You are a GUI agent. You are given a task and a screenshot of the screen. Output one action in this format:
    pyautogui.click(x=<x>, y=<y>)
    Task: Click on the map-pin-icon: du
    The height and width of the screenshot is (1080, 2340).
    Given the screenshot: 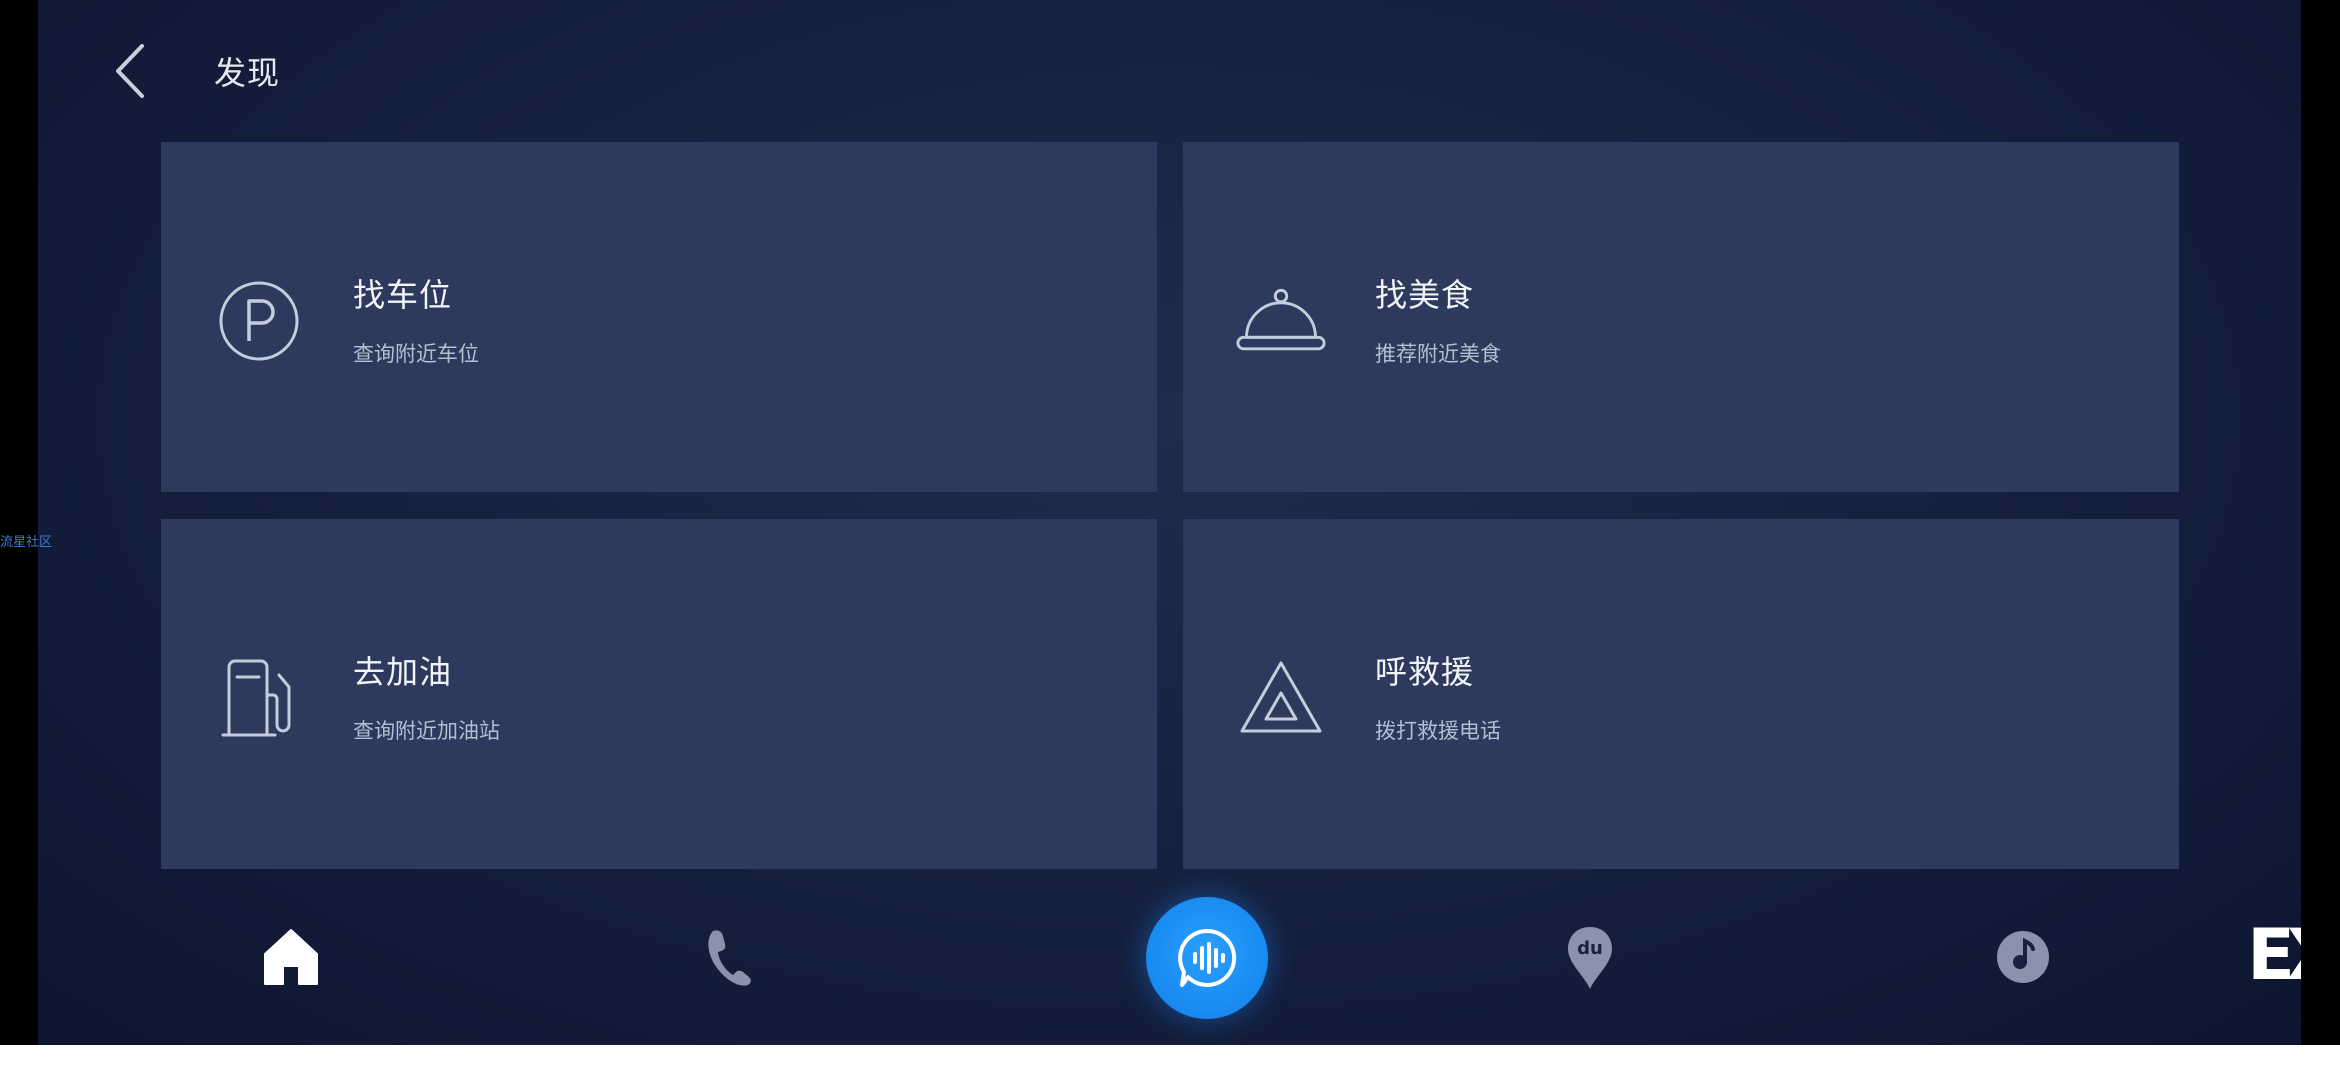 What is the action you would take?
    pyautogui.click(x=1590, y=958)
    